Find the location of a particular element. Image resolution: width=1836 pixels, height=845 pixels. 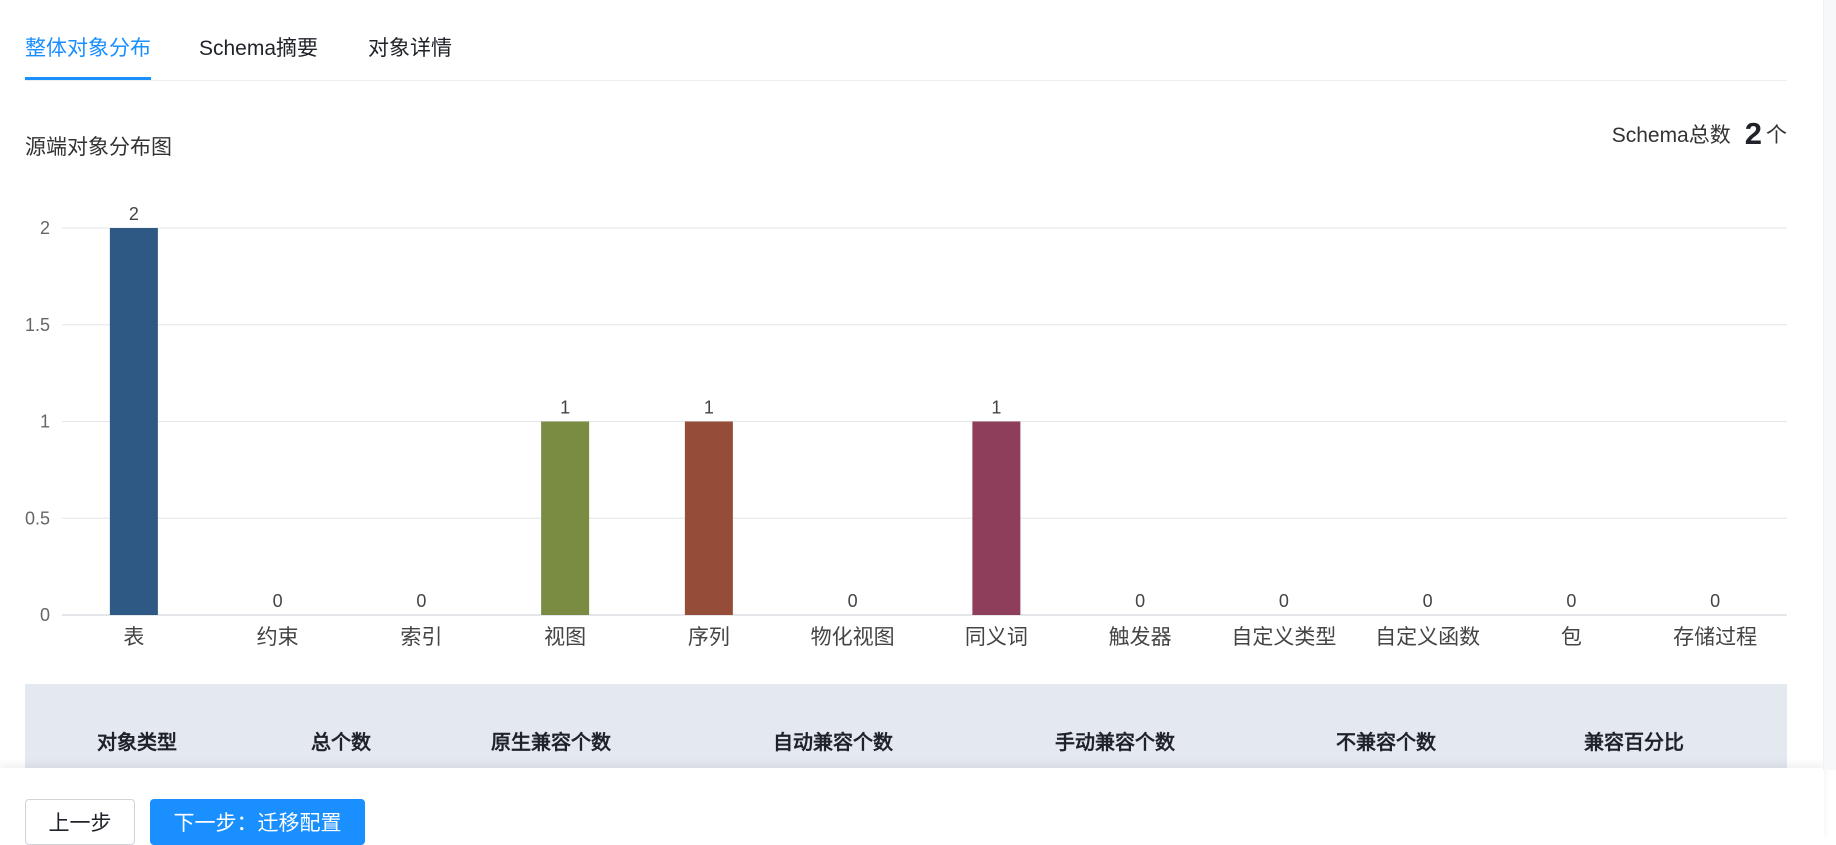

th-manual-compatible: 手动兼容个数 is located at coordinates (1115, 743).